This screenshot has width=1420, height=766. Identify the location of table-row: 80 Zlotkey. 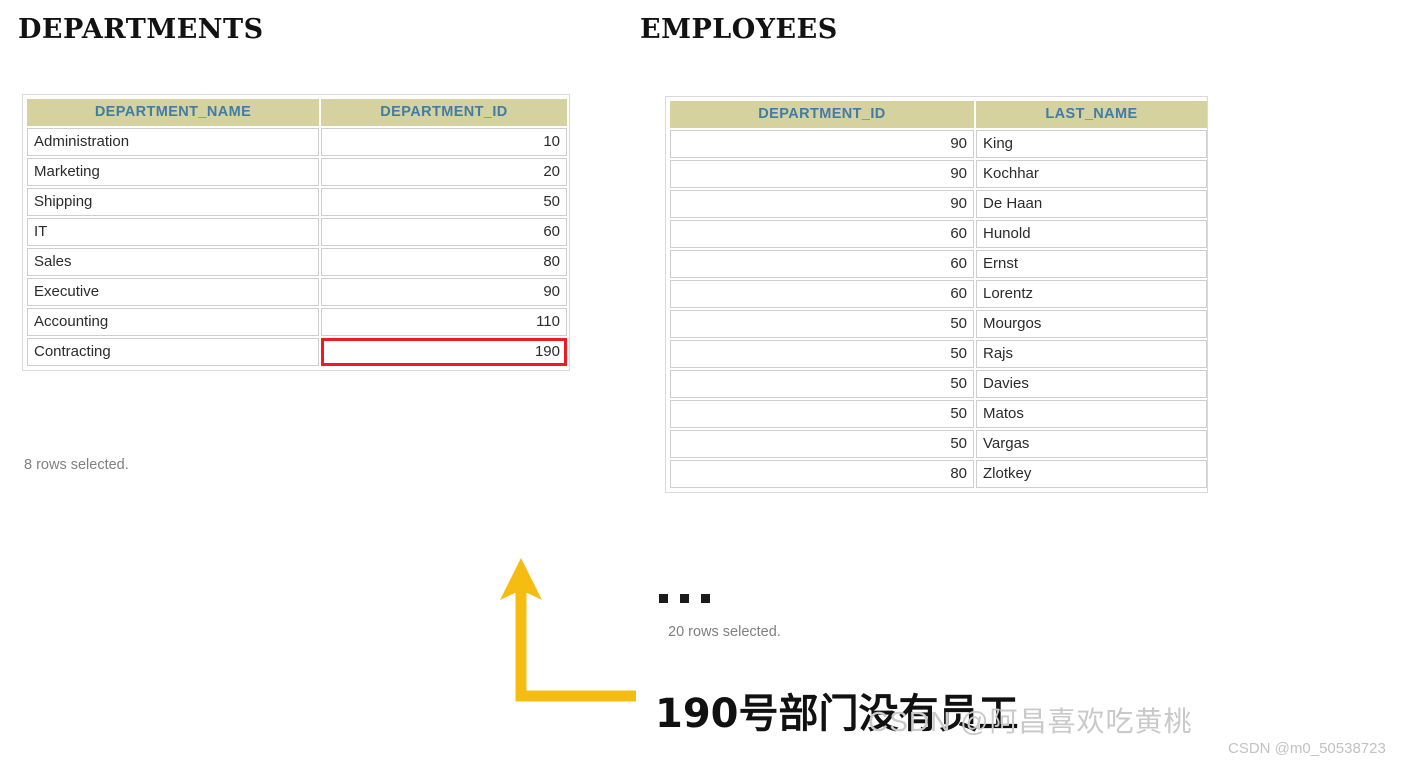
(938, 474).